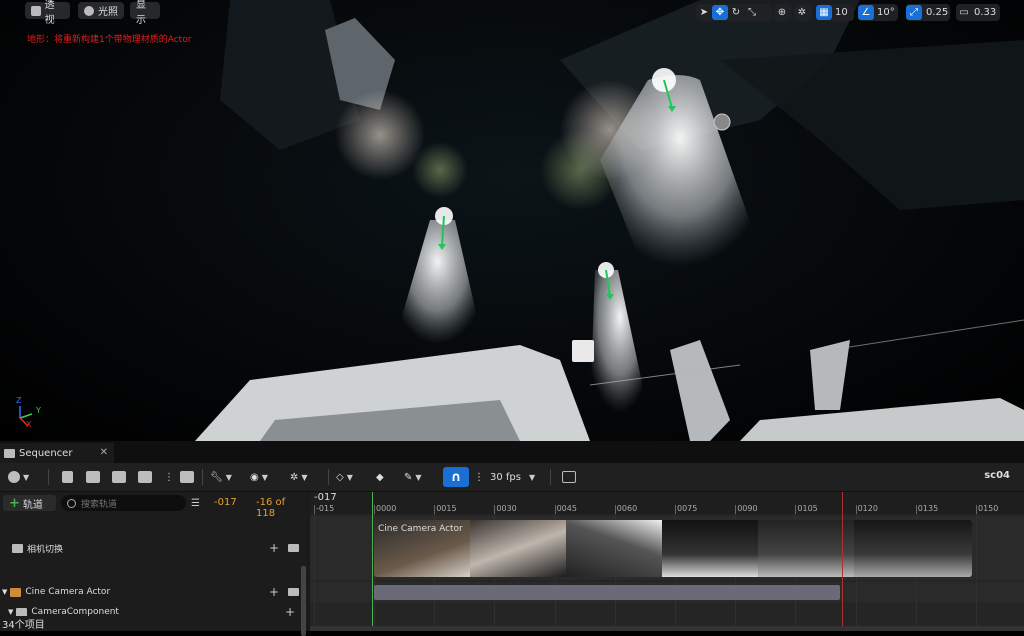  I want to click on tick-label: 0000, so click(386, 508).